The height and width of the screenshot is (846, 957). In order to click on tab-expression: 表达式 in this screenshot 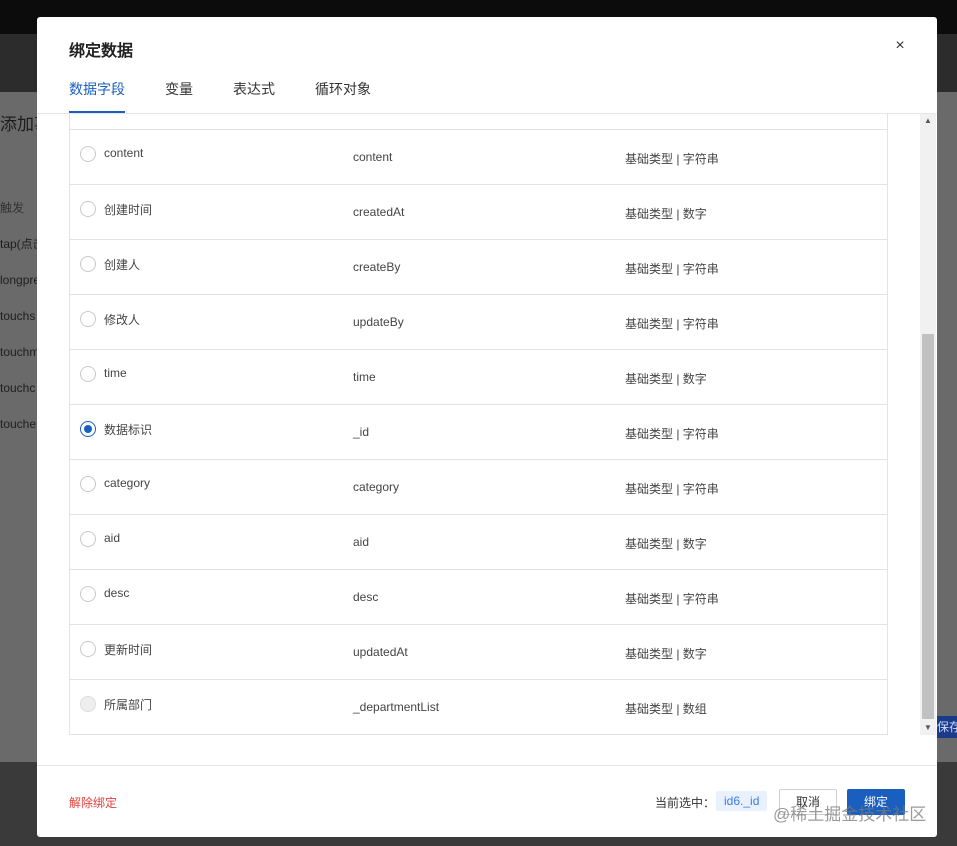, I will do `click(254, 96)`.